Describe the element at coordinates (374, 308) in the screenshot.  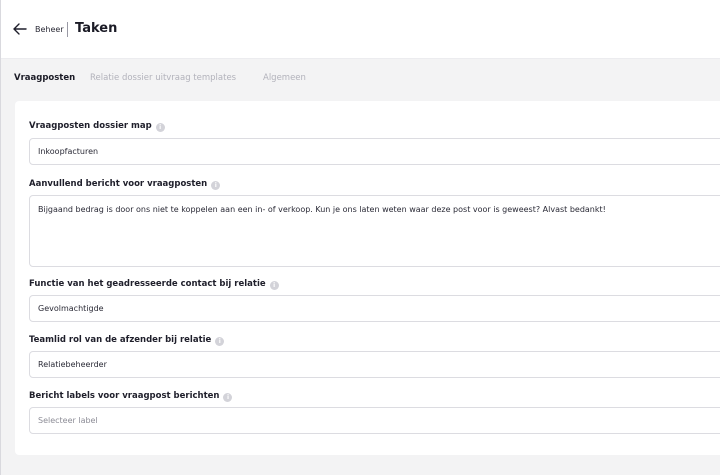
I see `functie-contact-select: Gevolmachtigde` at that location.